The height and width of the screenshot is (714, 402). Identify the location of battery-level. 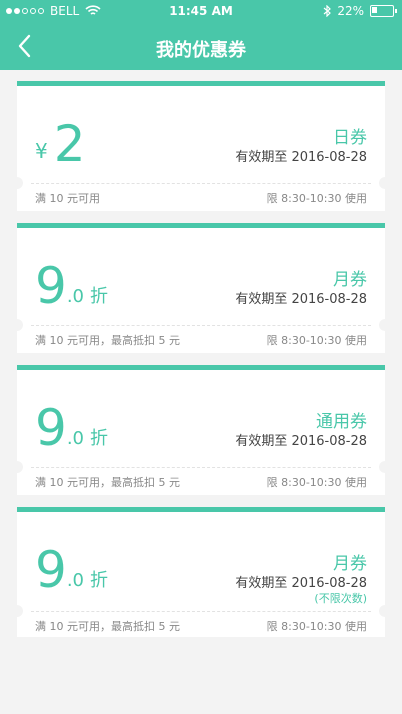
(374, 10).